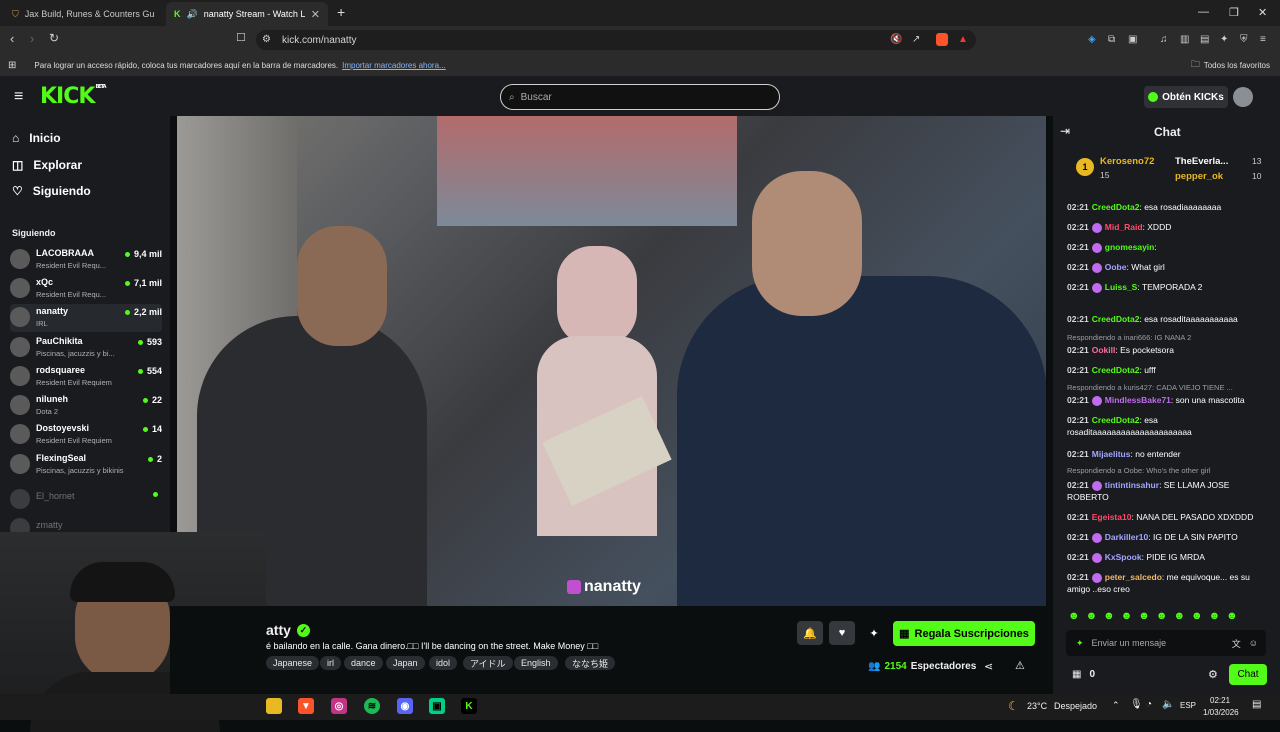  Describe the element at coordinates (590, 663) in the screenshot. I see `tag: ななち姫` at that location.